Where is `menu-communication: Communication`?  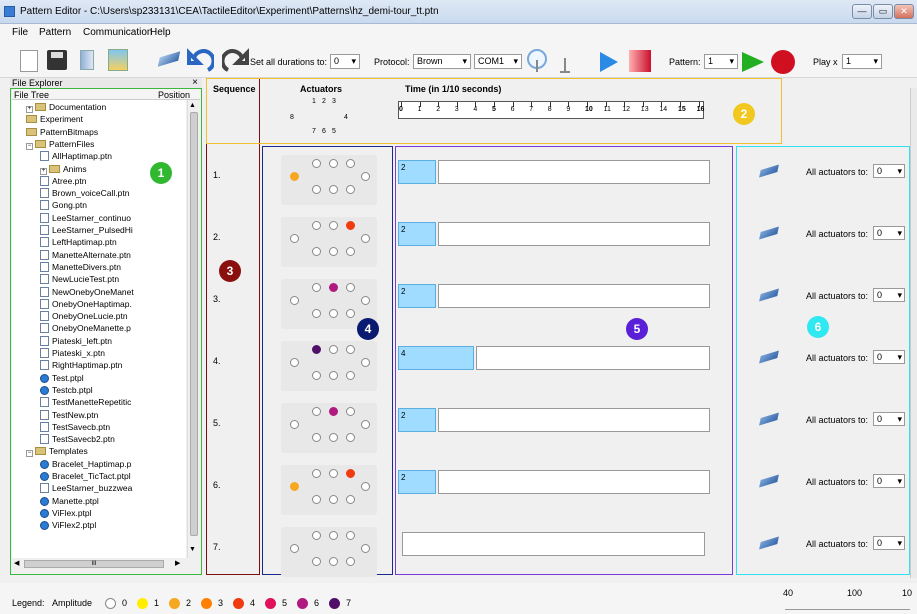 menu-communication: Communication is located at coordinates (117, 32).